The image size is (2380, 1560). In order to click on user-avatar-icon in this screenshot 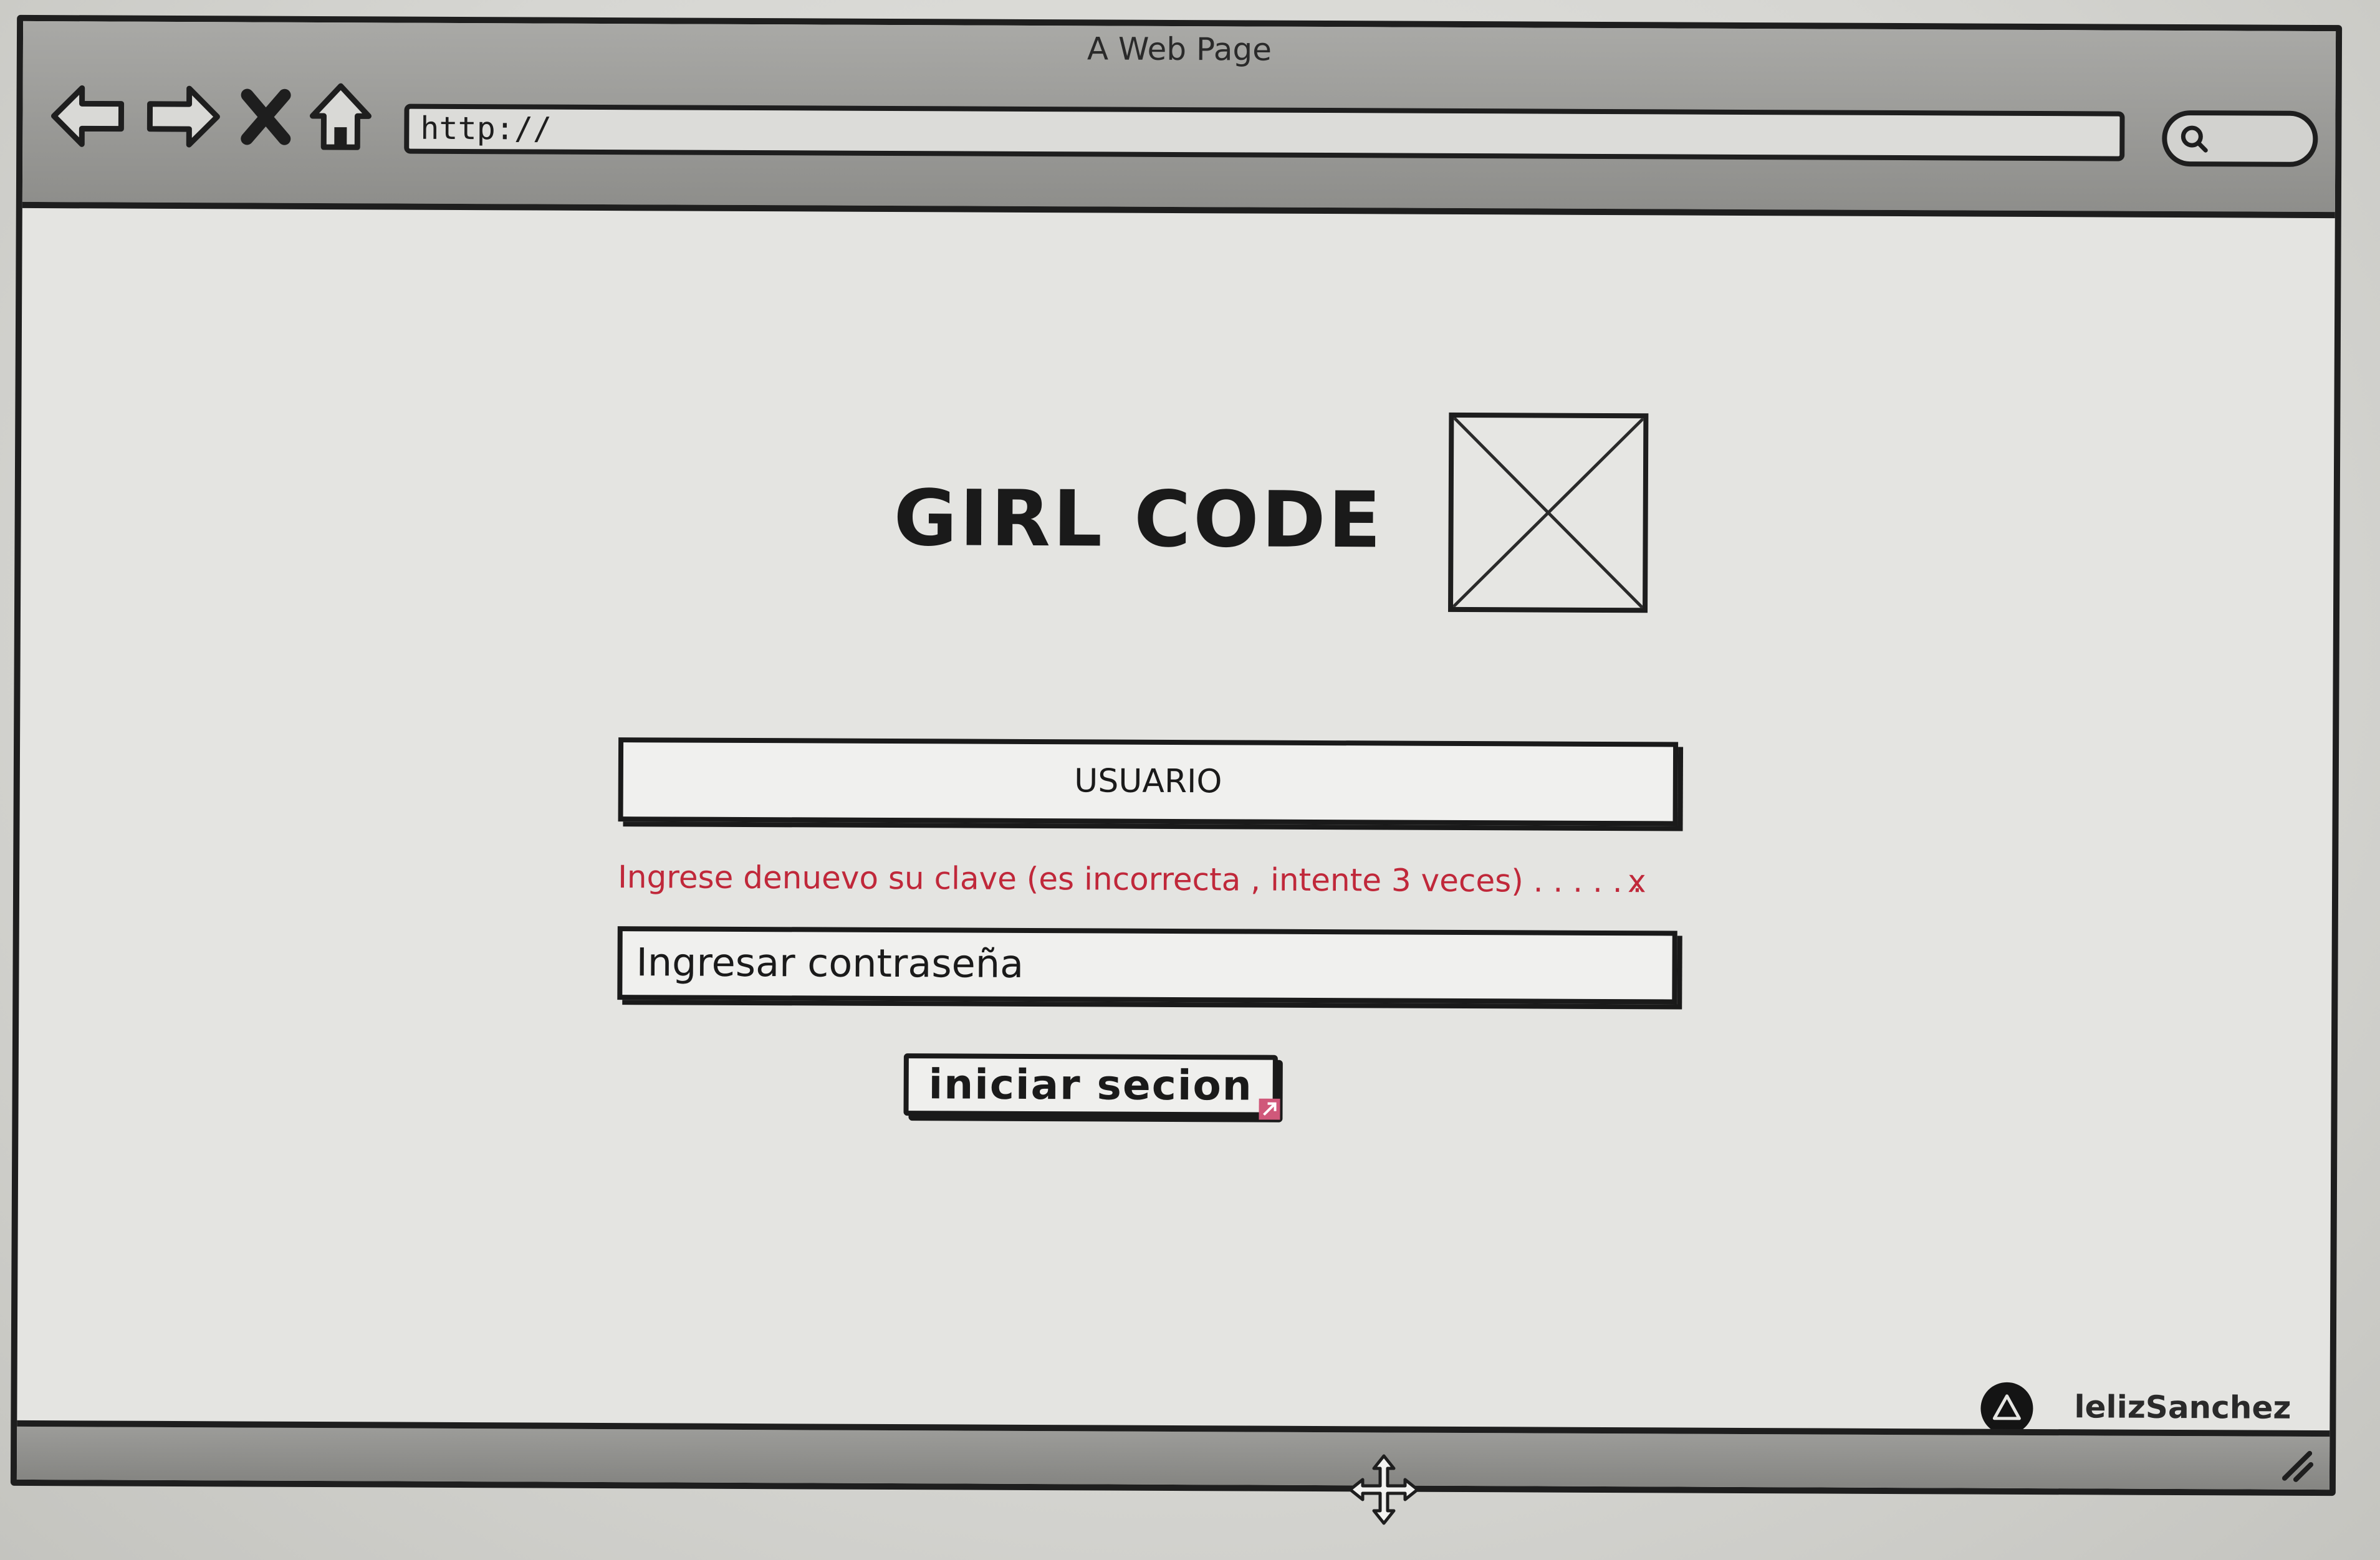, I will do `click(2006, 1408)`.